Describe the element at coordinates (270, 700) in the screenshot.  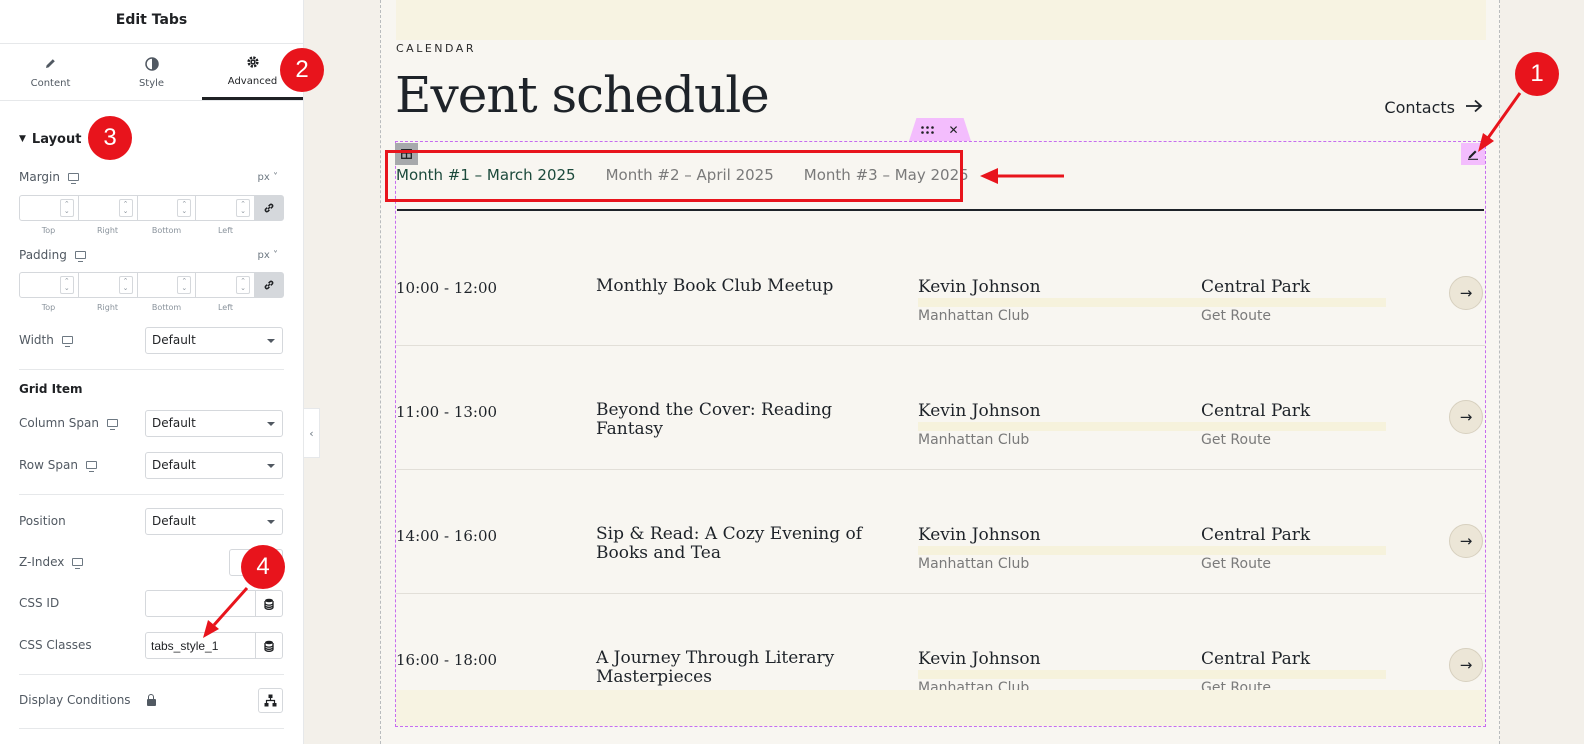
I see `display-conditions-button` at that location.